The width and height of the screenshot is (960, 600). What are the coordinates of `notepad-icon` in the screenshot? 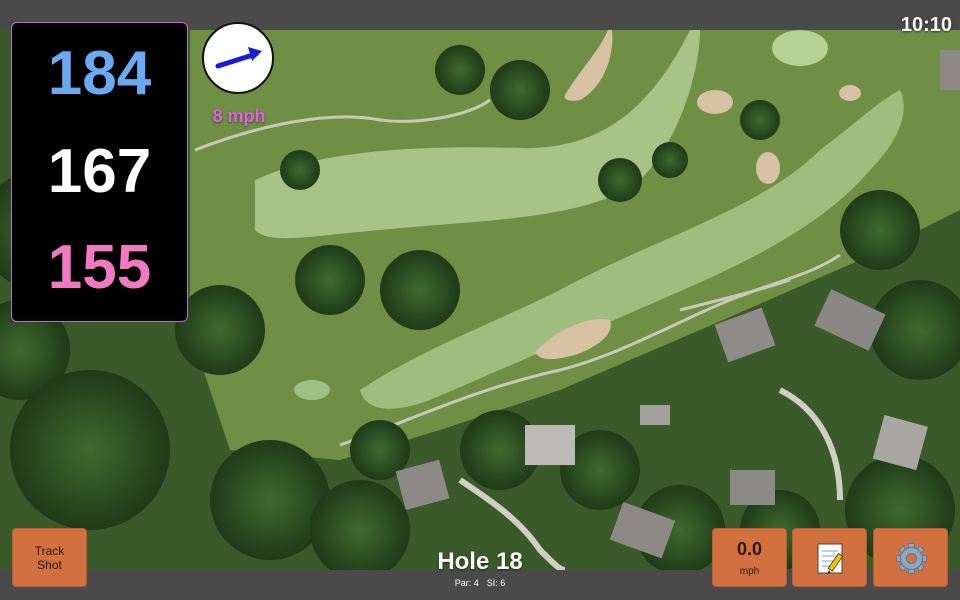 It's located at (830, 558).